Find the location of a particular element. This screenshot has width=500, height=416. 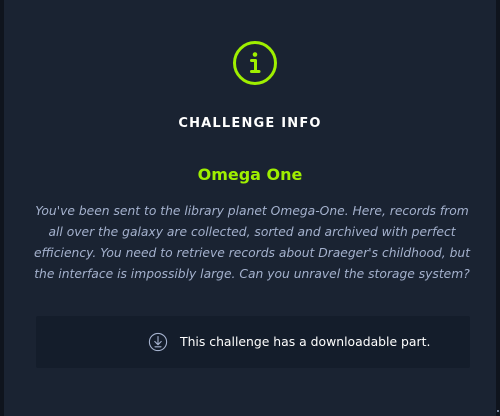

downloadable-part-notice: This challenge has a downloadable part. is located at coordinates (253, 342).